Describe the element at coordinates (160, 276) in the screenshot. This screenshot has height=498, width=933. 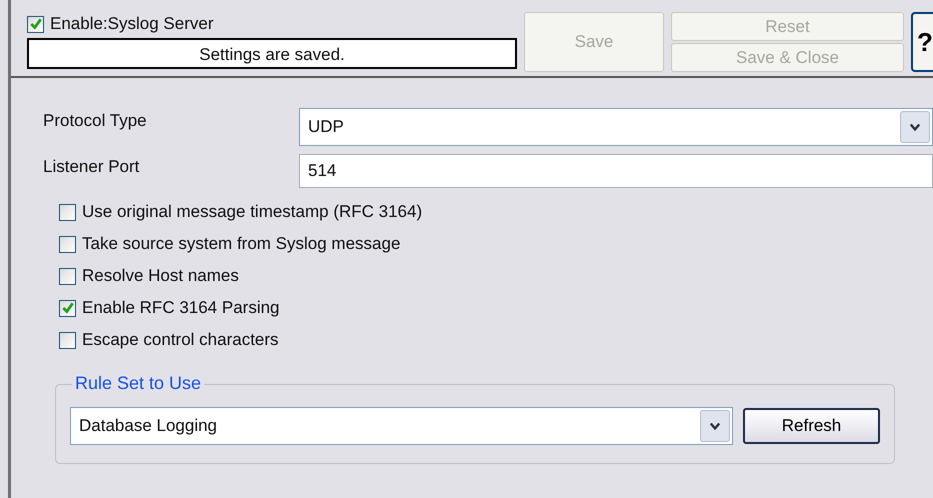
I see `checkbox-label: Resolve Host names` at that location.